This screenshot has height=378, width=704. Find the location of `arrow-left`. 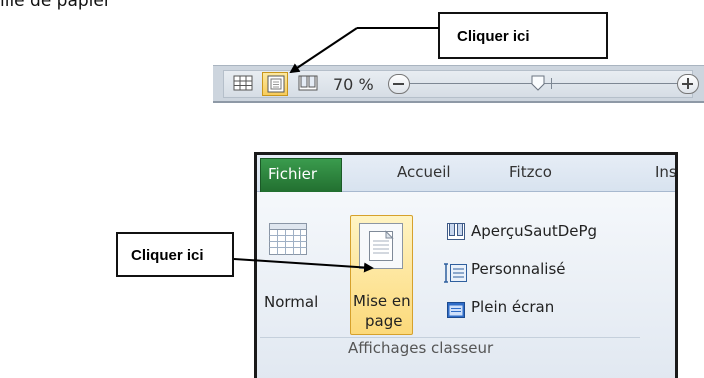

arrow-left is located at coordinates (303, 265).